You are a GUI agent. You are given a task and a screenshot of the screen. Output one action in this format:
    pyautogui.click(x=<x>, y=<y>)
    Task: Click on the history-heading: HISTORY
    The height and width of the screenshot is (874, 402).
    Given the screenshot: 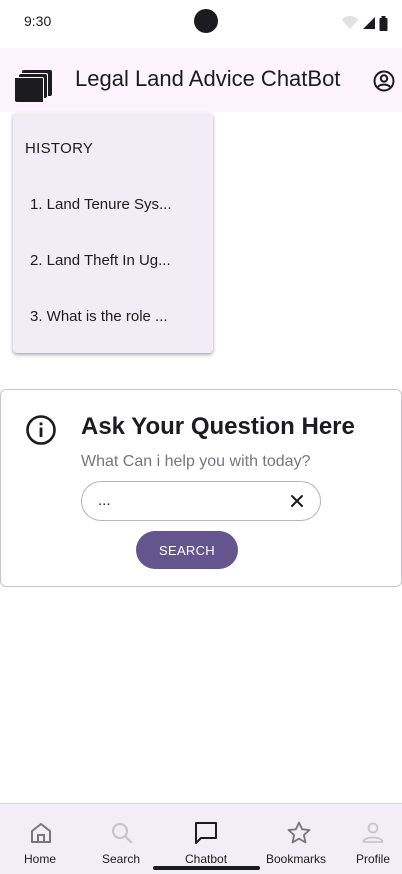 What is the action you would take?
    pyautogui.click(x=59, y=148)
    